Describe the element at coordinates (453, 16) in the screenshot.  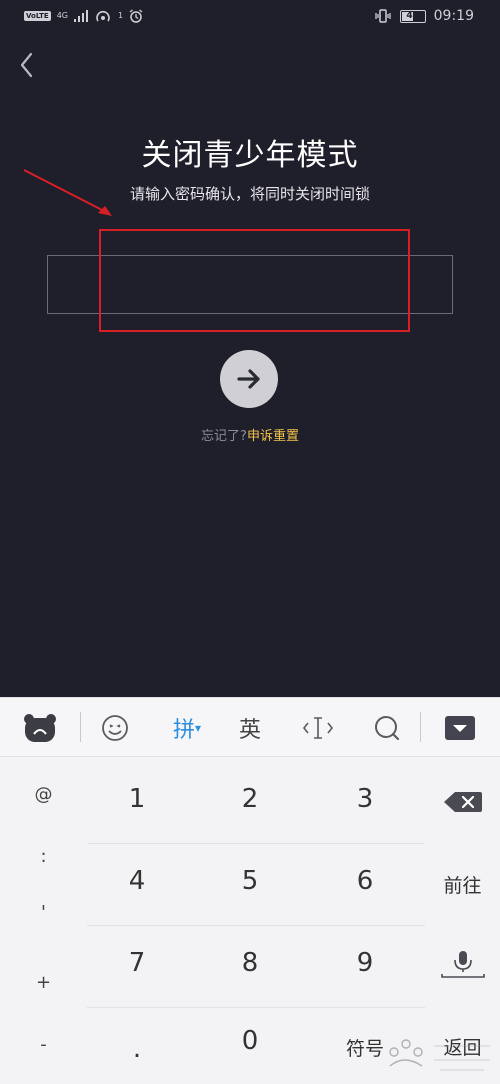
I see `clock: 09:19` at that location.